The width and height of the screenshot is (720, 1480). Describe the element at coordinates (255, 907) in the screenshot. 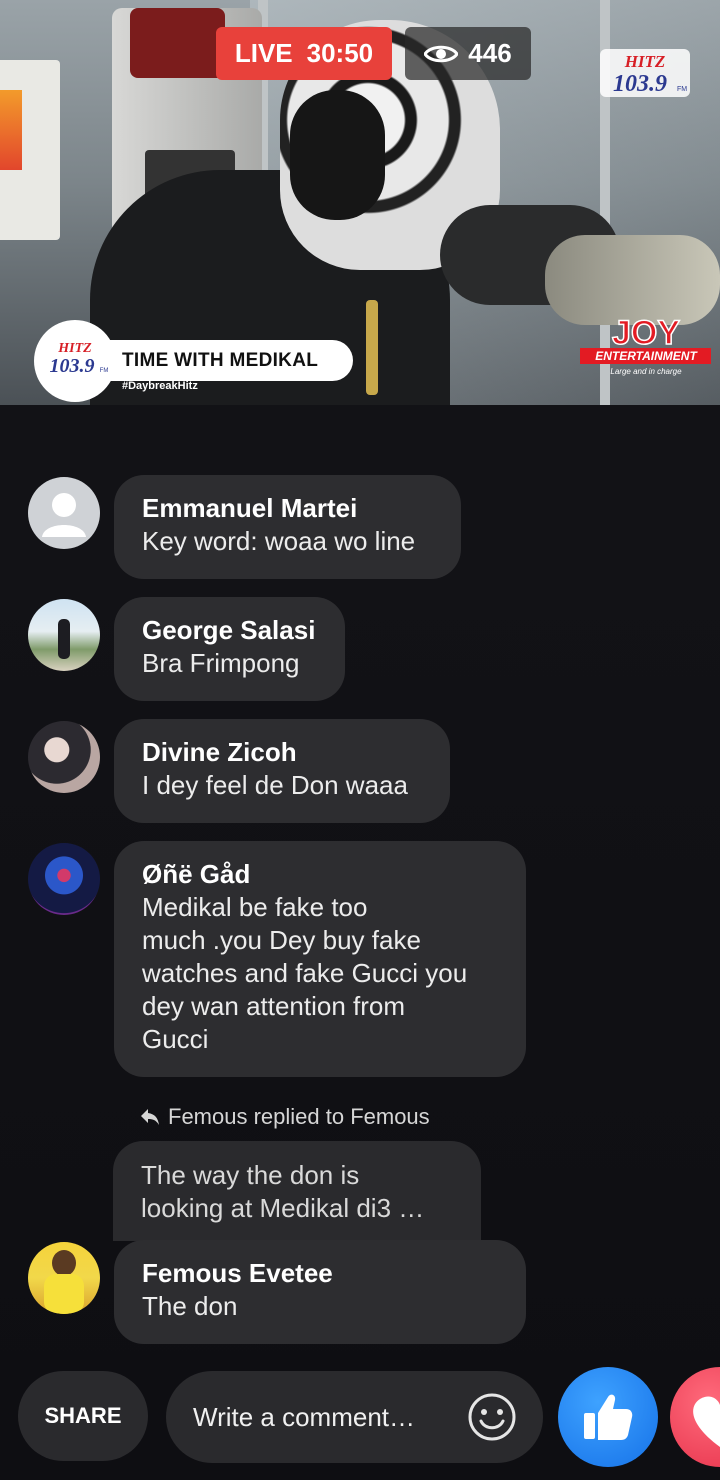

I see `comment-text-line: Medikal be fake too` at that location.